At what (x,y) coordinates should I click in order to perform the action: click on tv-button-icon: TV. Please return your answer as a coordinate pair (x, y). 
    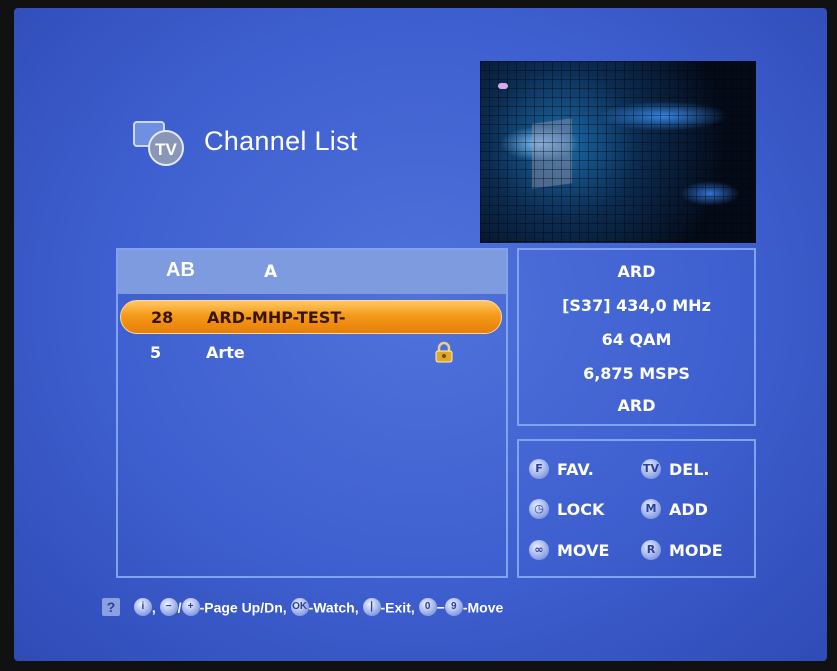
    Looking at the image, I should click on (651, 469).